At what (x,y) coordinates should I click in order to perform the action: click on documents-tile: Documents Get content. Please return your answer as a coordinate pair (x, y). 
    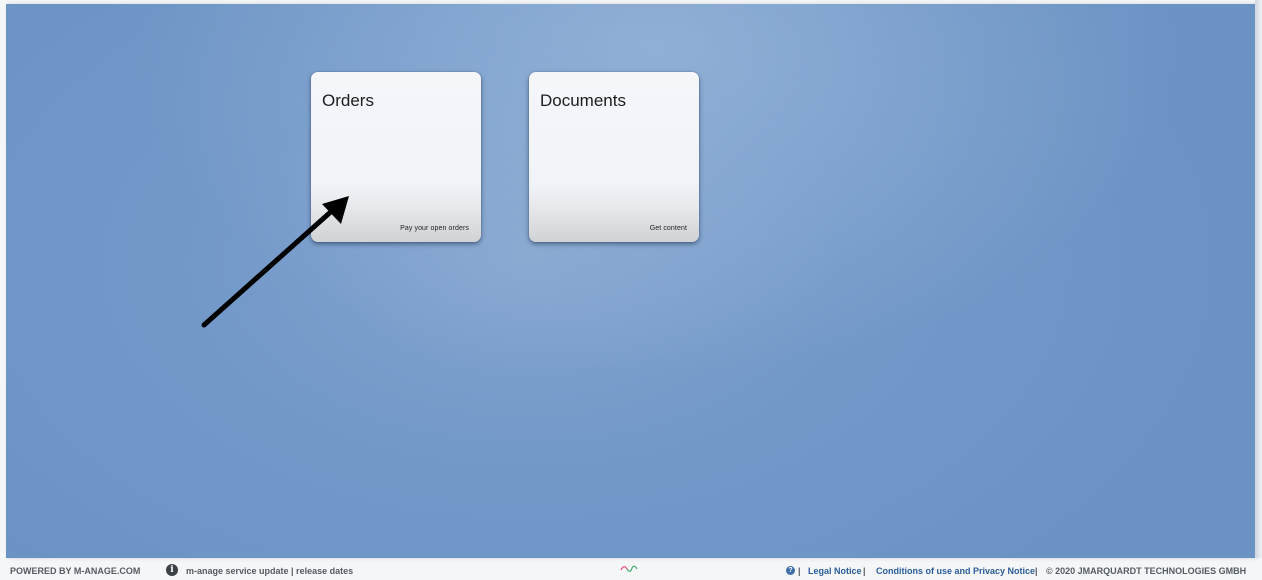
    Looking at the image, I should click on (614, 157).